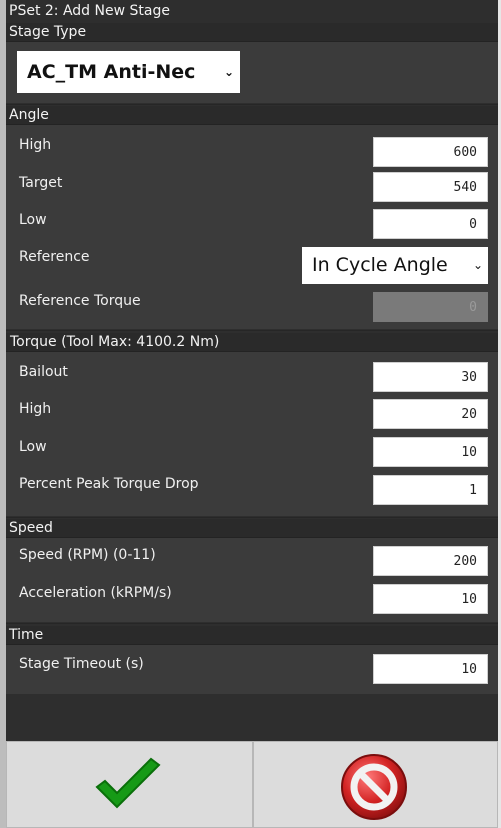 The image size is (501, 828). What do you see at coordinates (430, 307) in the screenshot?
I see `reference-torque-input: 0` at bounding box center [430, 307].